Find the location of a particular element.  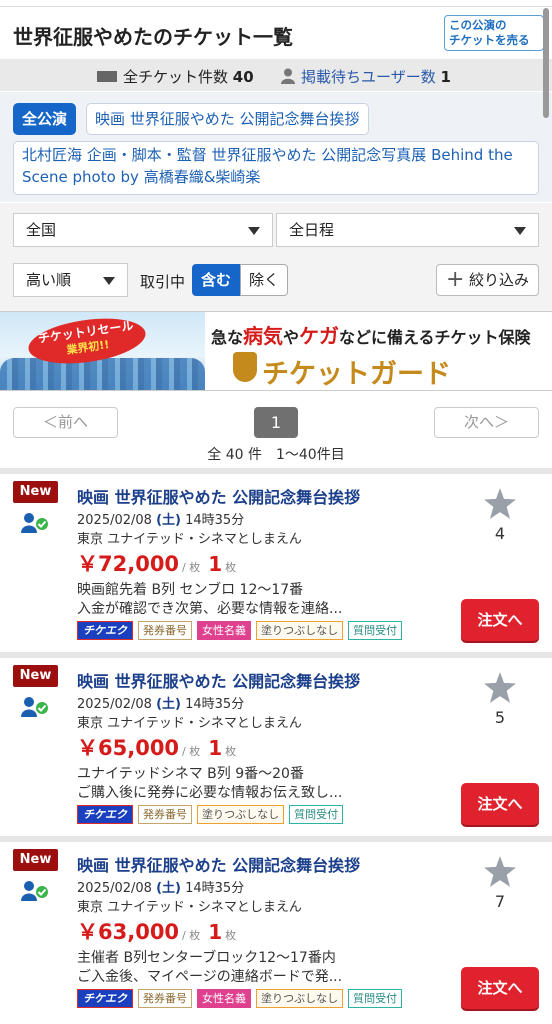

qty-value: 1 is located at coordinates (215, 932).